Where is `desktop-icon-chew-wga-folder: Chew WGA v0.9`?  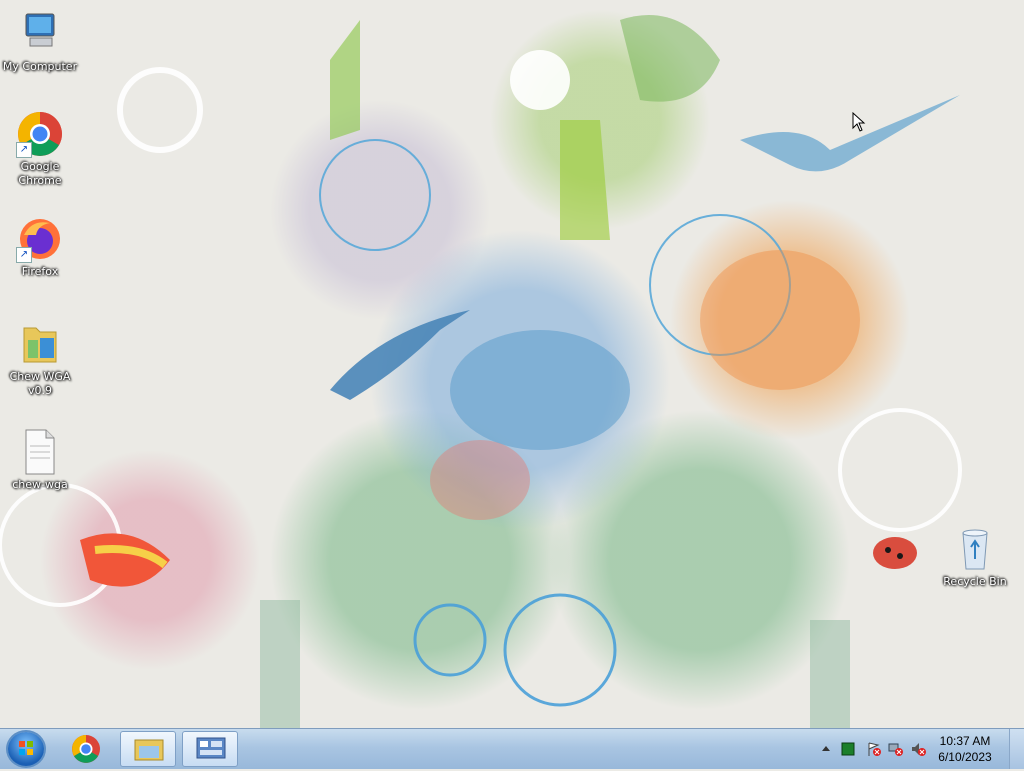 desktop-icon-chew-wga-folder: Chew WGA v0.9 is located at coordinates (40, 359).